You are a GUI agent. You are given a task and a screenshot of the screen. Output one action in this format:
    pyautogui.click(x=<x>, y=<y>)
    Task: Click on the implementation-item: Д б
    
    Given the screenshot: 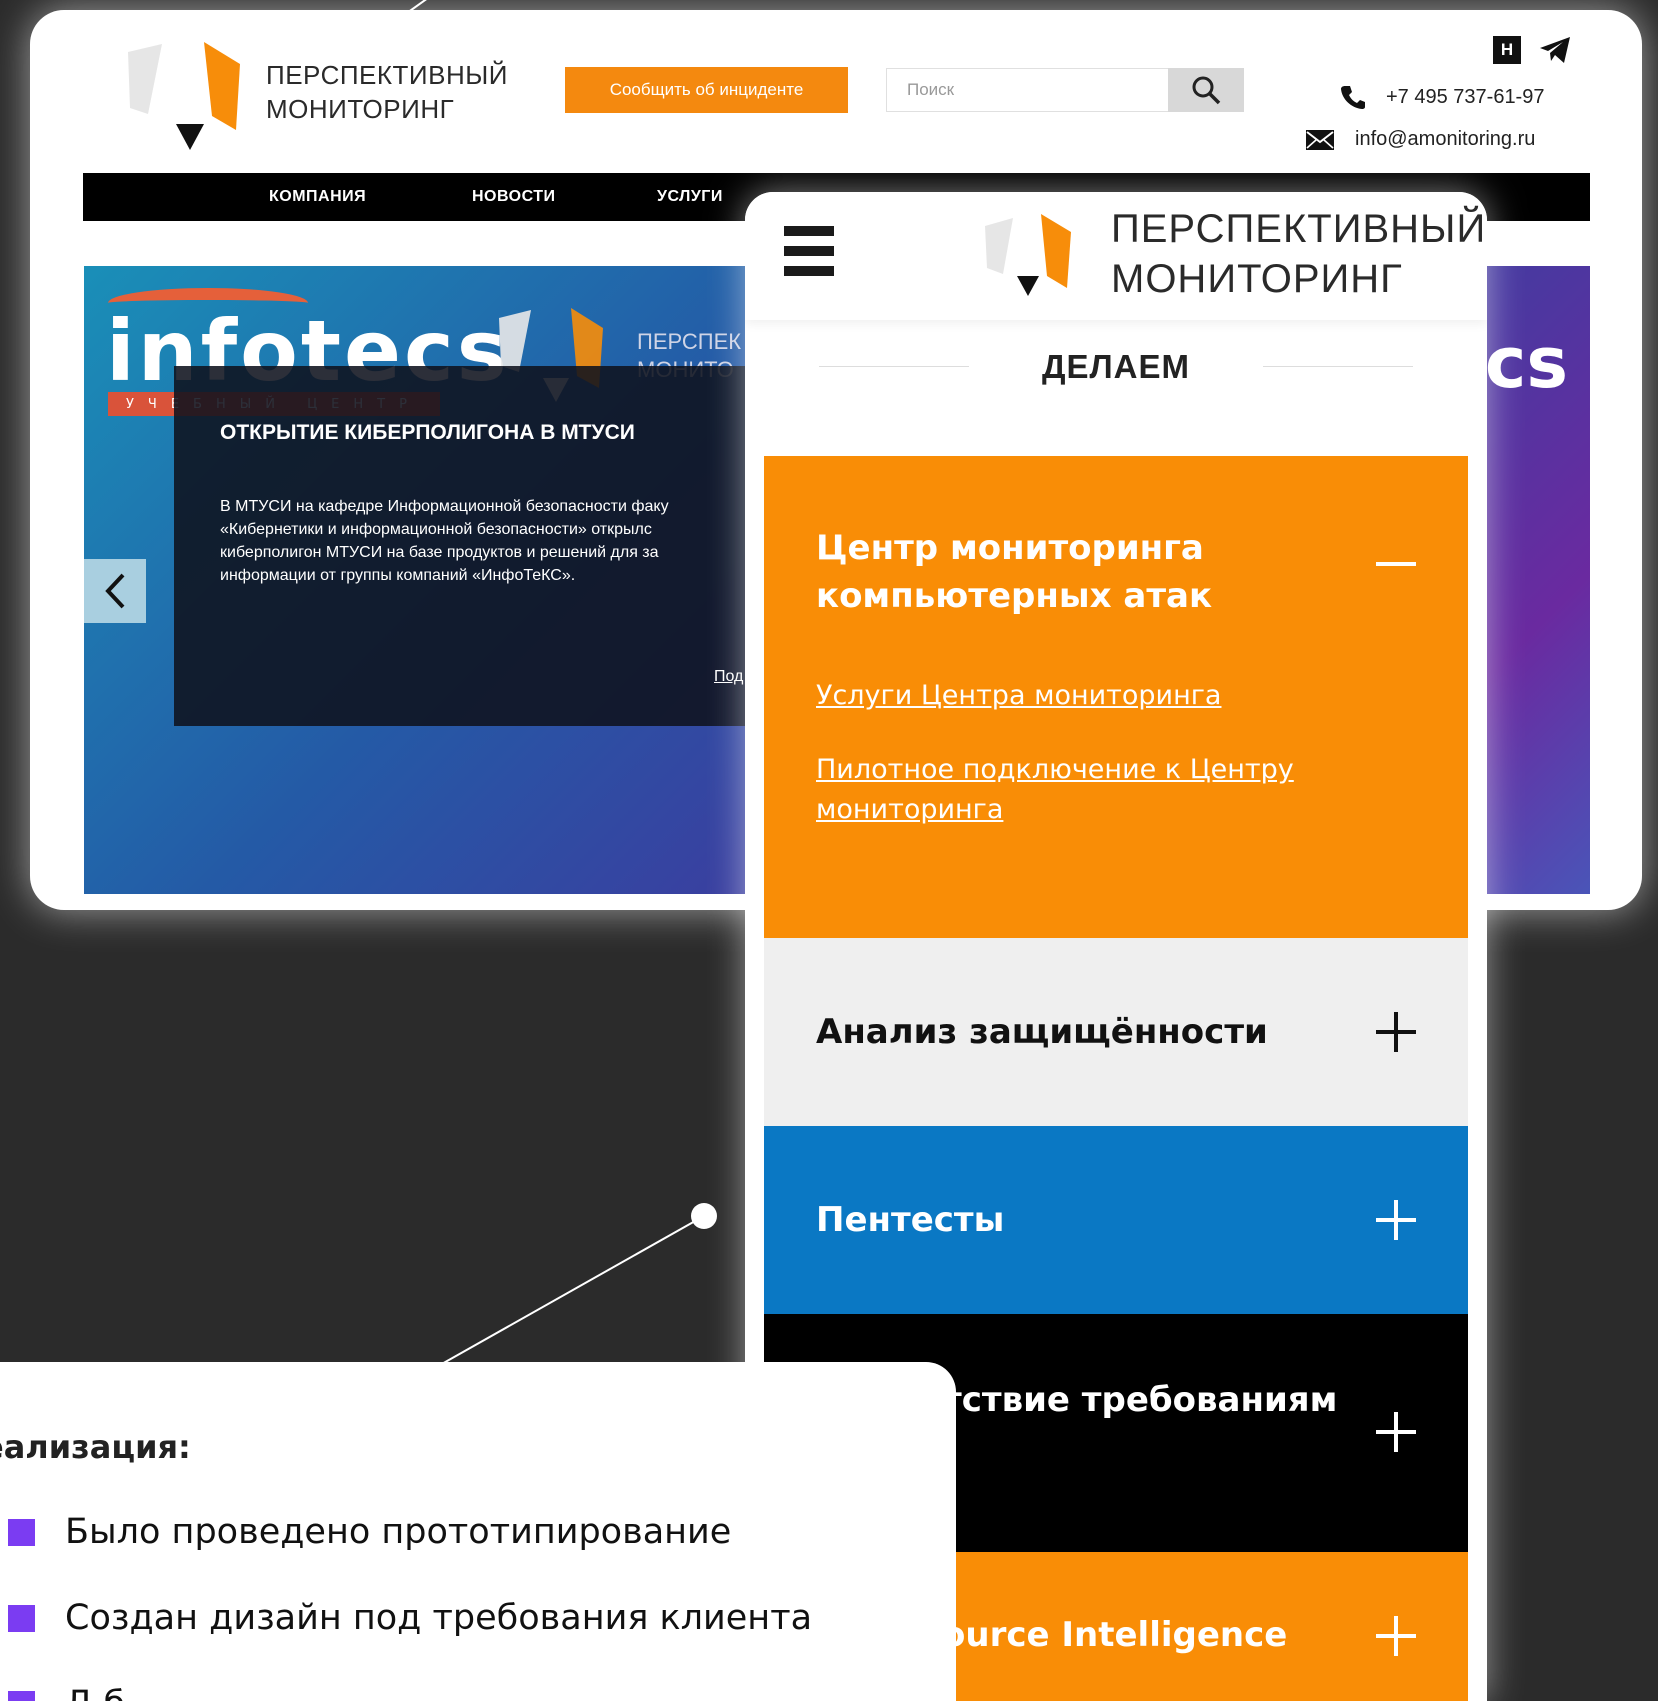 What is the action you would take?
    pyautogui.click(x=66, y=1692)
    